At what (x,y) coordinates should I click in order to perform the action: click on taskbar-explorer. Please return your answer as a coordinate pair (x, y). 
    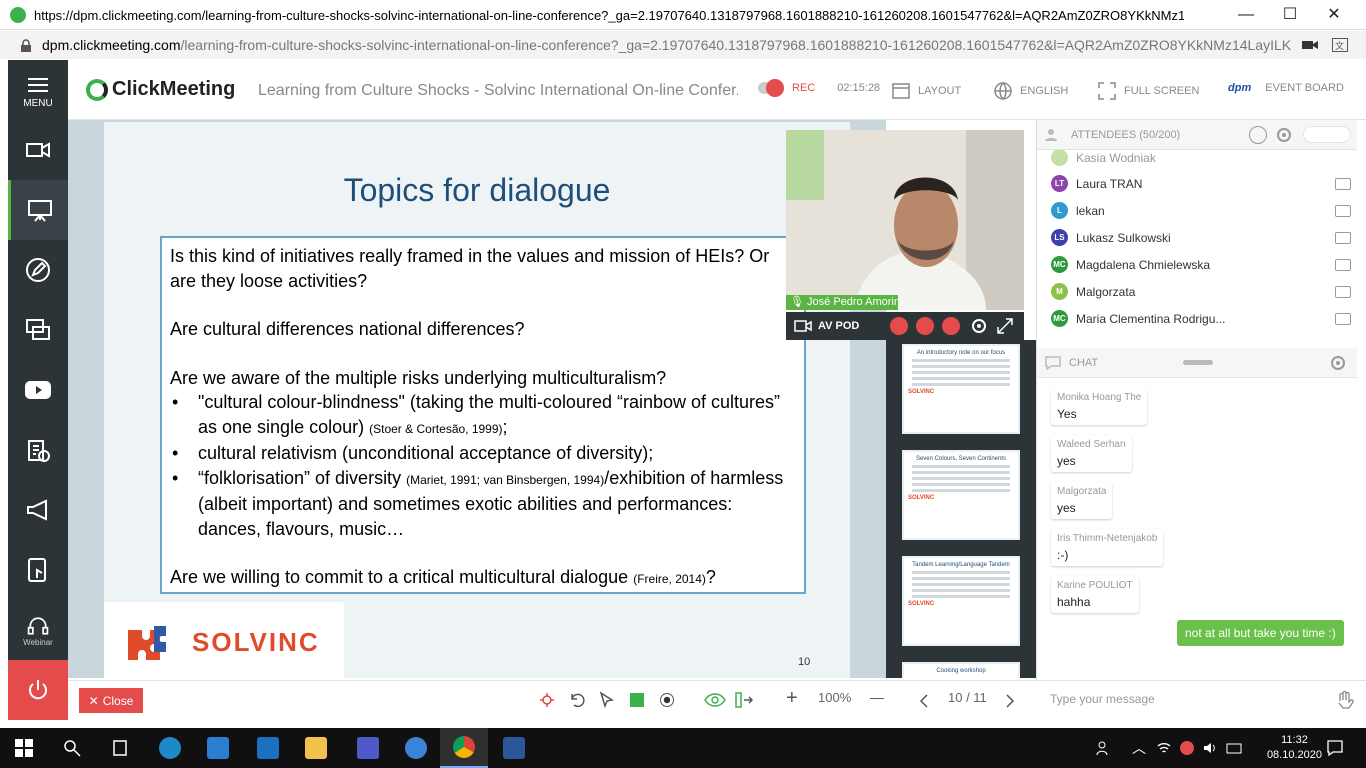
    Looking at the image, I should click on (316, 748).